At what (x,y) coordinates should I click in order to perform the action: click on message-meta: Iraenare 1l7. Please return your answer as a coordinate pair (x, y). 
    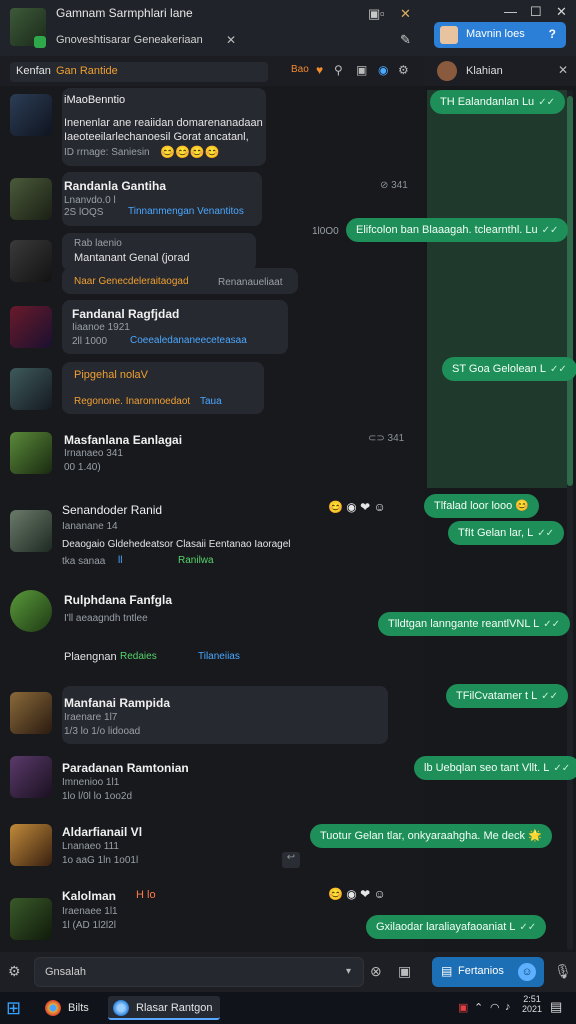
    Looking at the image, I should click on (91, 717).